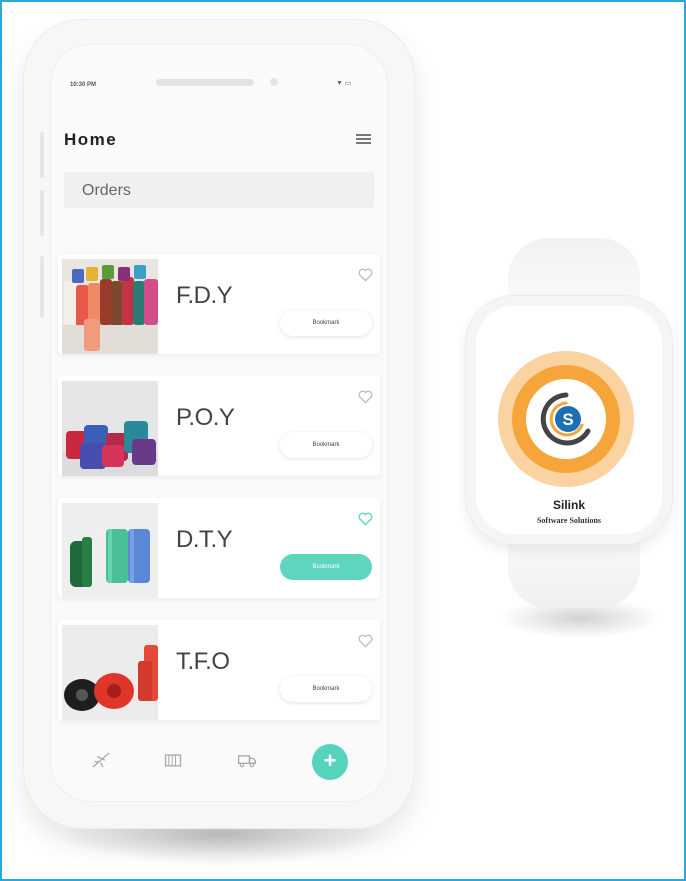  I want to click on silink-s-icon: S, so click(565, 419).